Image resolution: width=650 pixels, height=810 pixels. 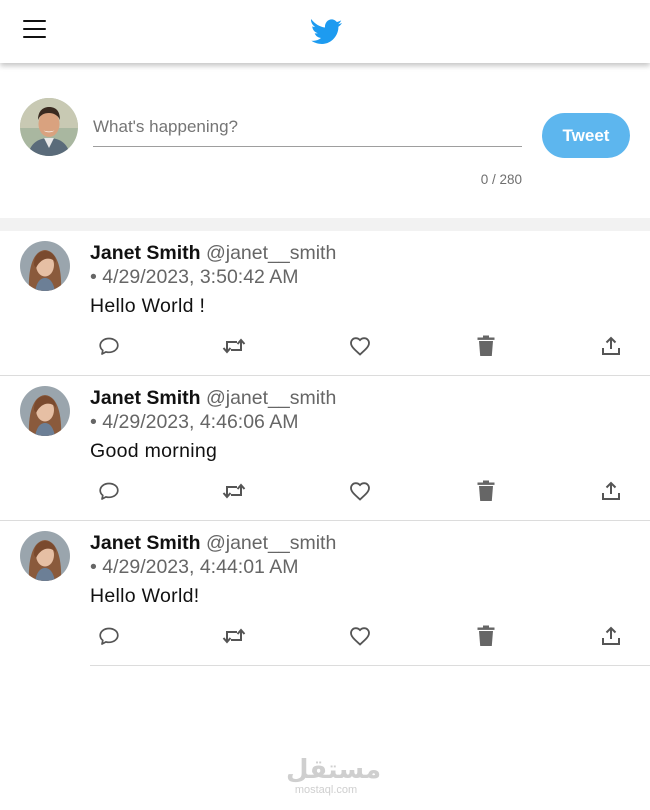 What do you see at coordinates (326, 790) in the screenshot?
I see `watermark-latin: mostaql.com` at bounding box center [326, 790].